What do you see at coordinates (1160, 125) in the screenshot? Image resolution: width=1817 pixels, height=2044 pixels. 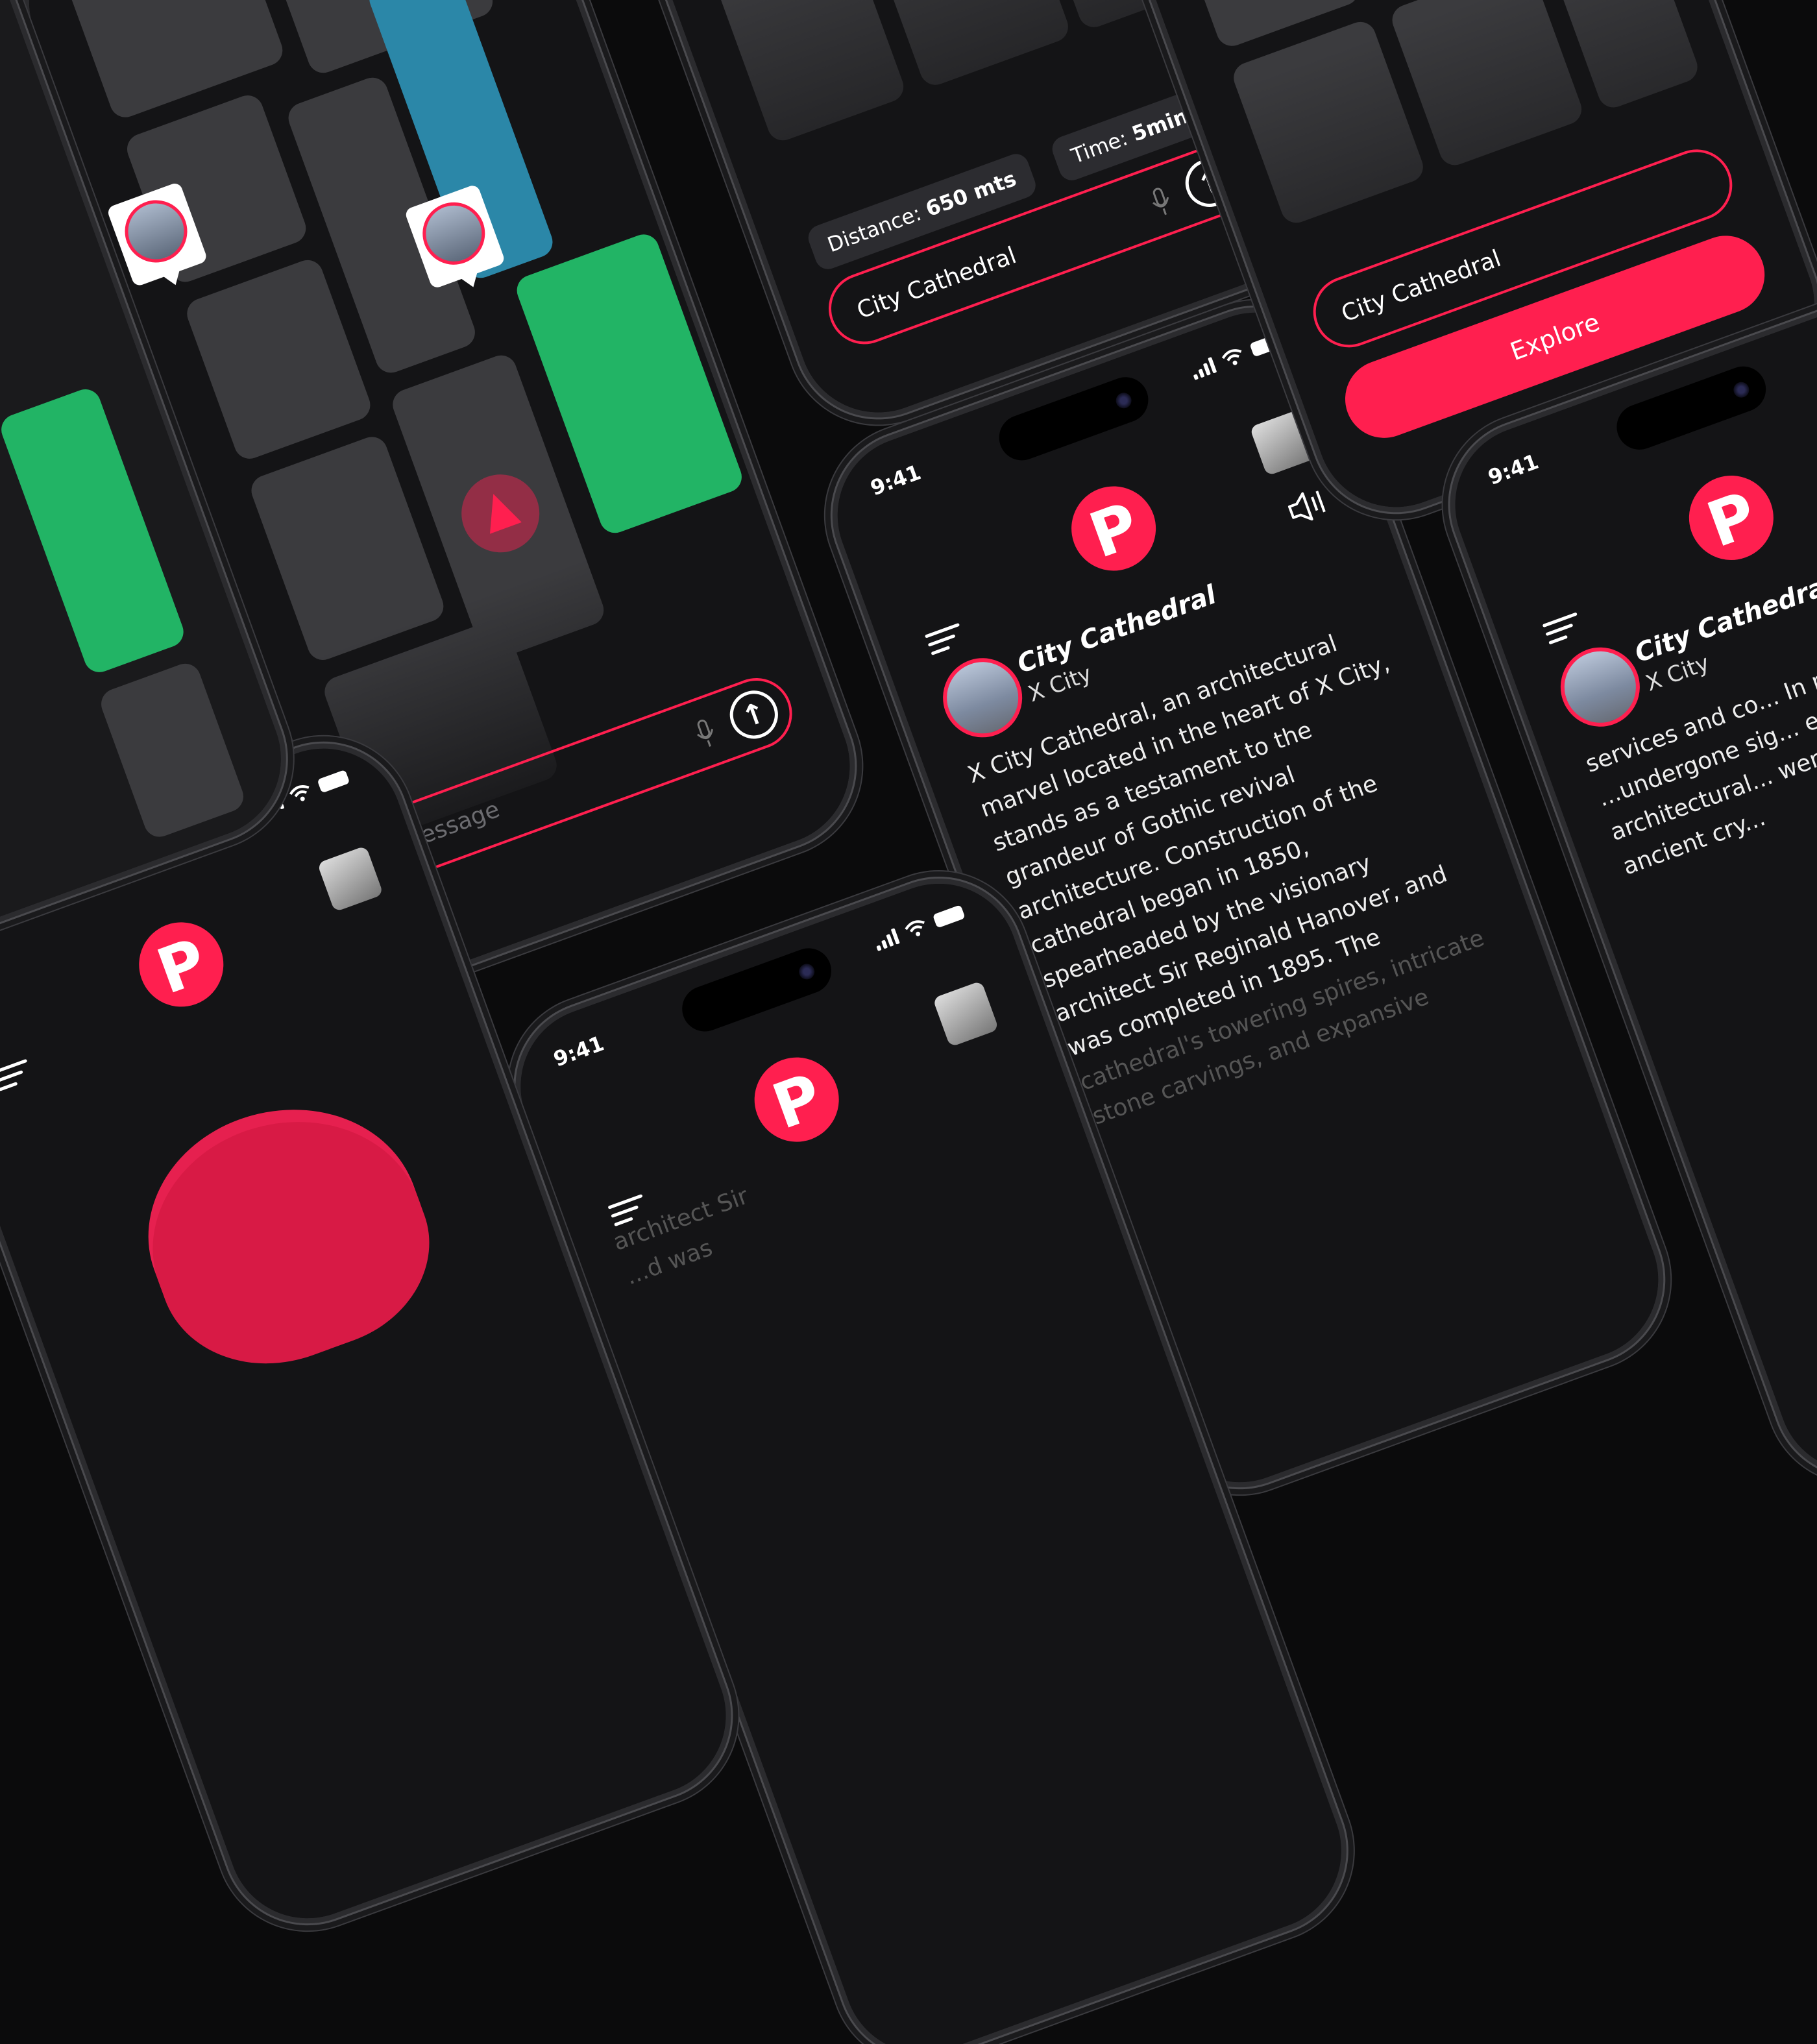 I see `time-value: 5min` at bounding box center [1160, 125].